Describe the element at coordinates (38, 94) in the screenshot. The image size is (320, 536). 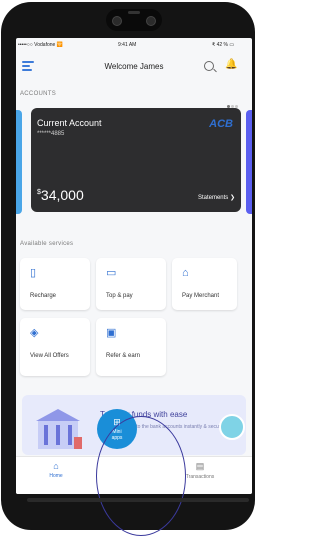
I see `accounts-section-label: ACCOUNTS` at that location.